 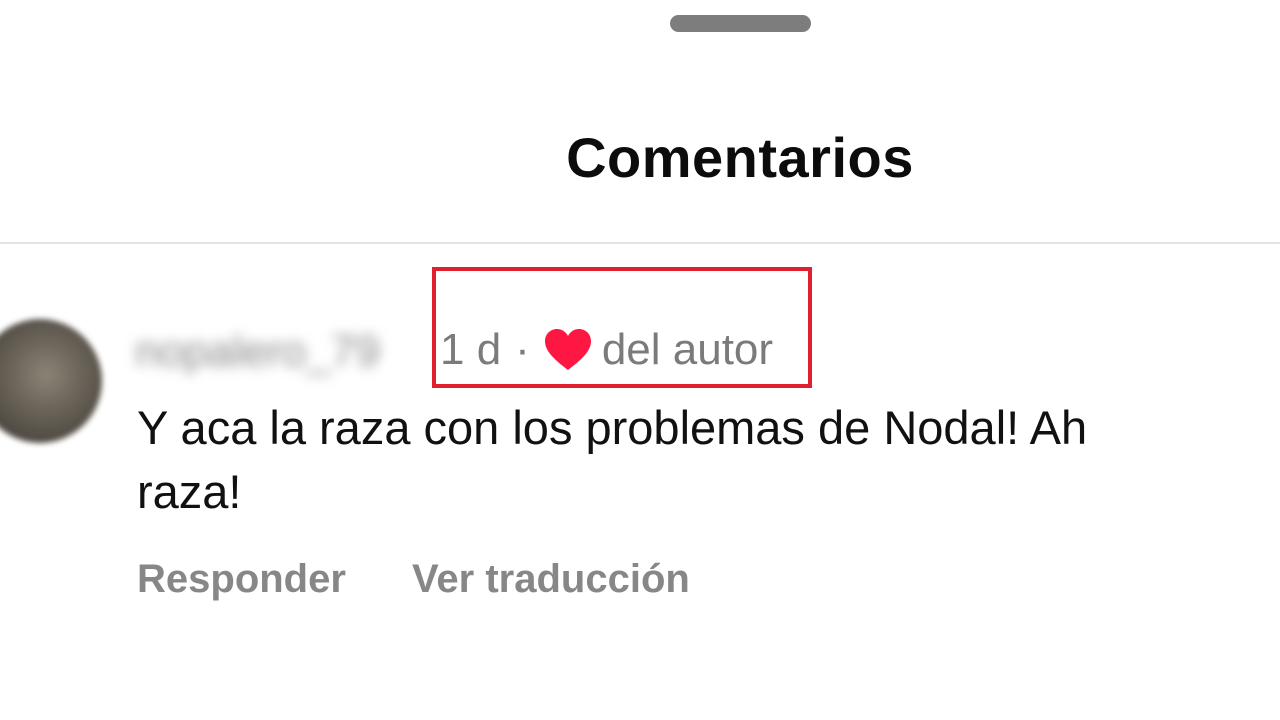 What do you see at coordinates (640, 243) in the screenshot?
I see `header-divider` at bounding box center [640, 243].